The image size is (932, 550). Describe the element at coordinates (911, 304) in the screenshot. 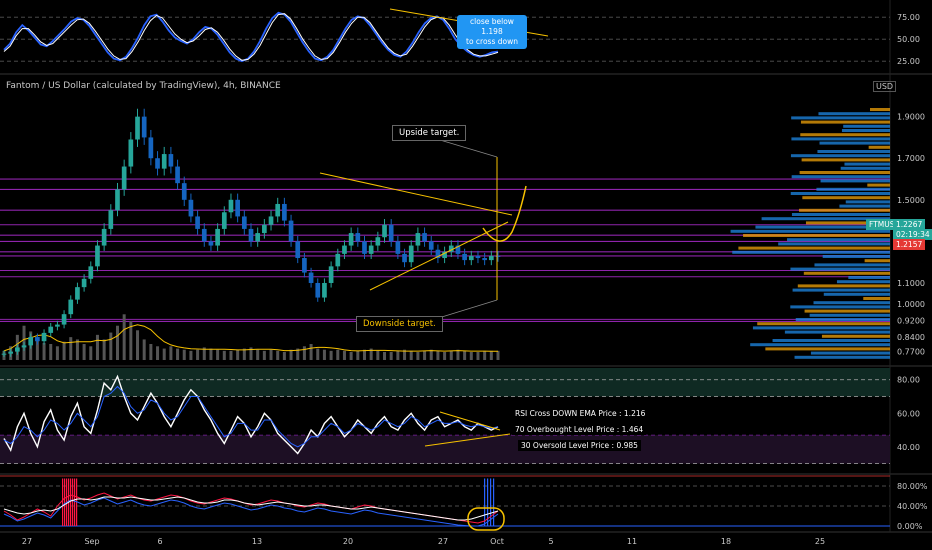

I see `y-tick-1-5: 1.0000` at that location.